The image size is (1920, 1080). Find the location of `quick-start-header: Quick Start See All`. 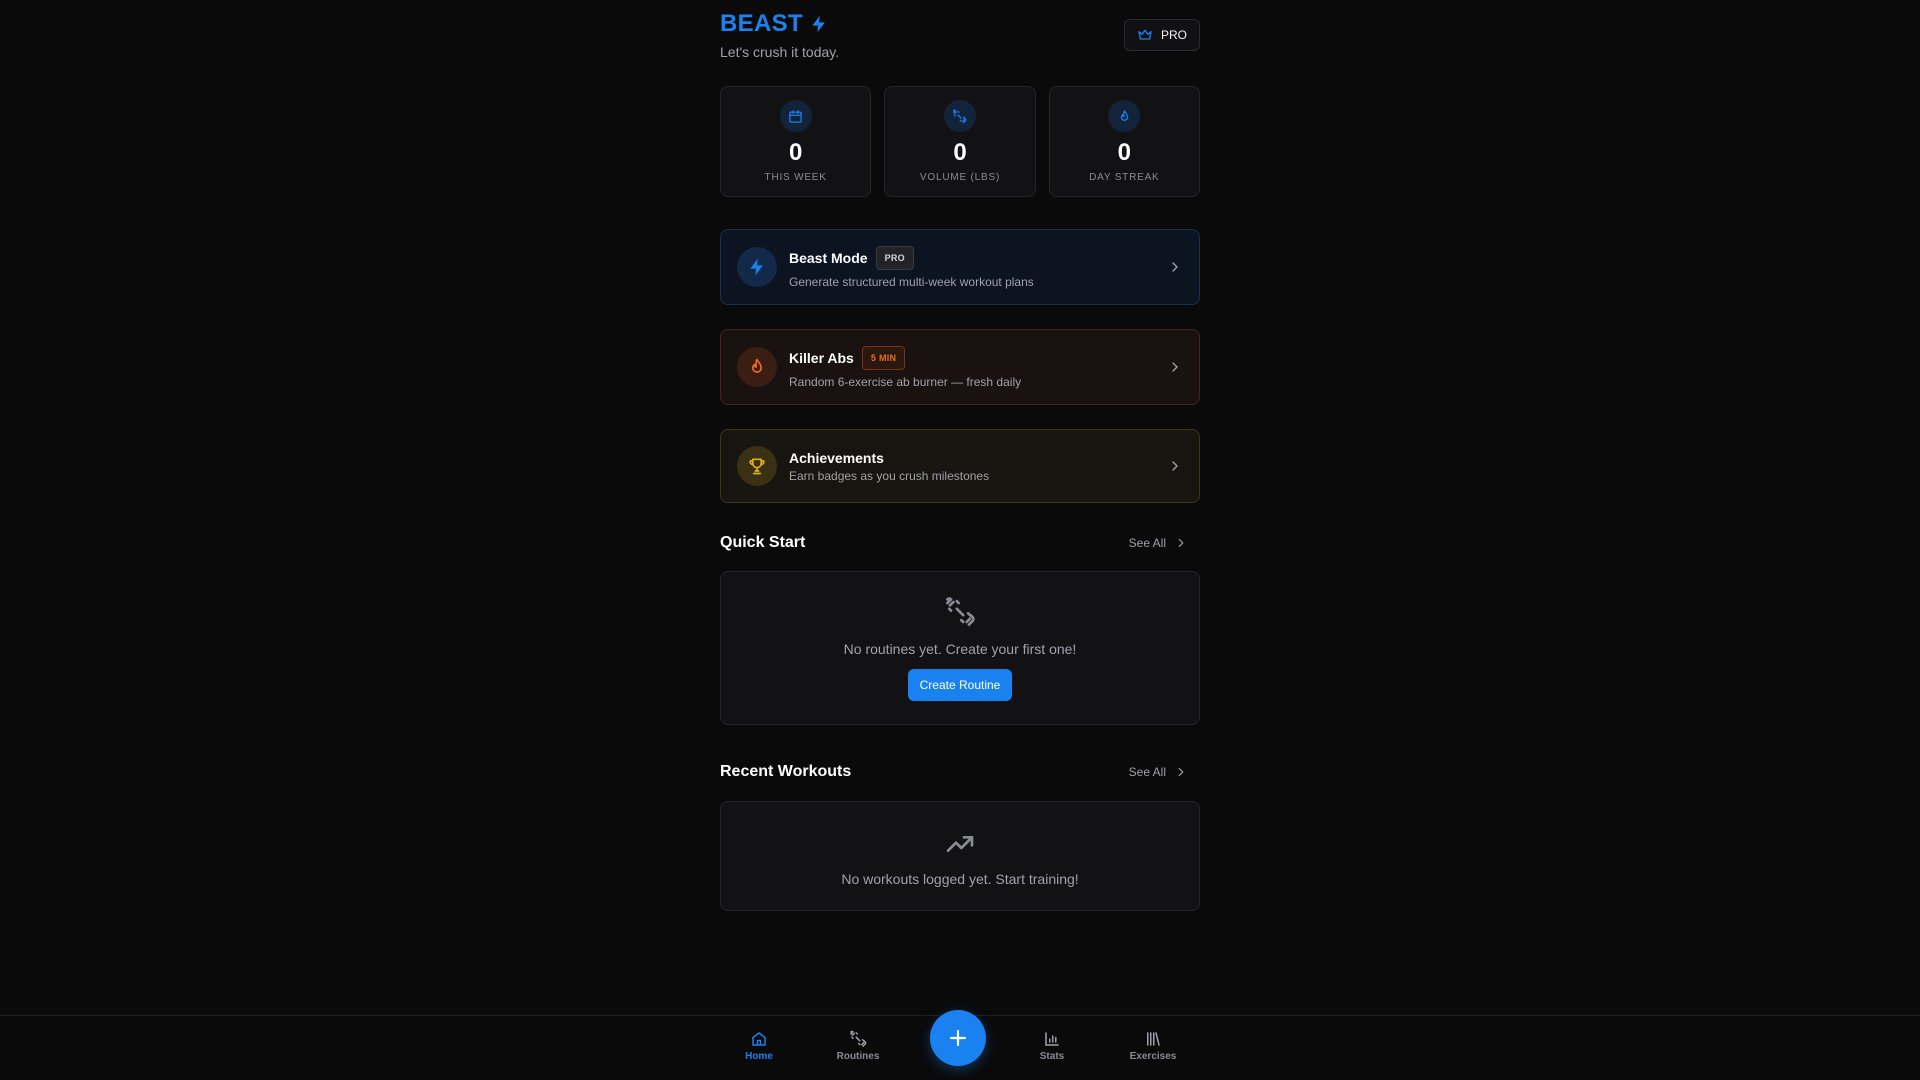

quick-start-header: Quick Start See All is located at coordinates (960, 543).